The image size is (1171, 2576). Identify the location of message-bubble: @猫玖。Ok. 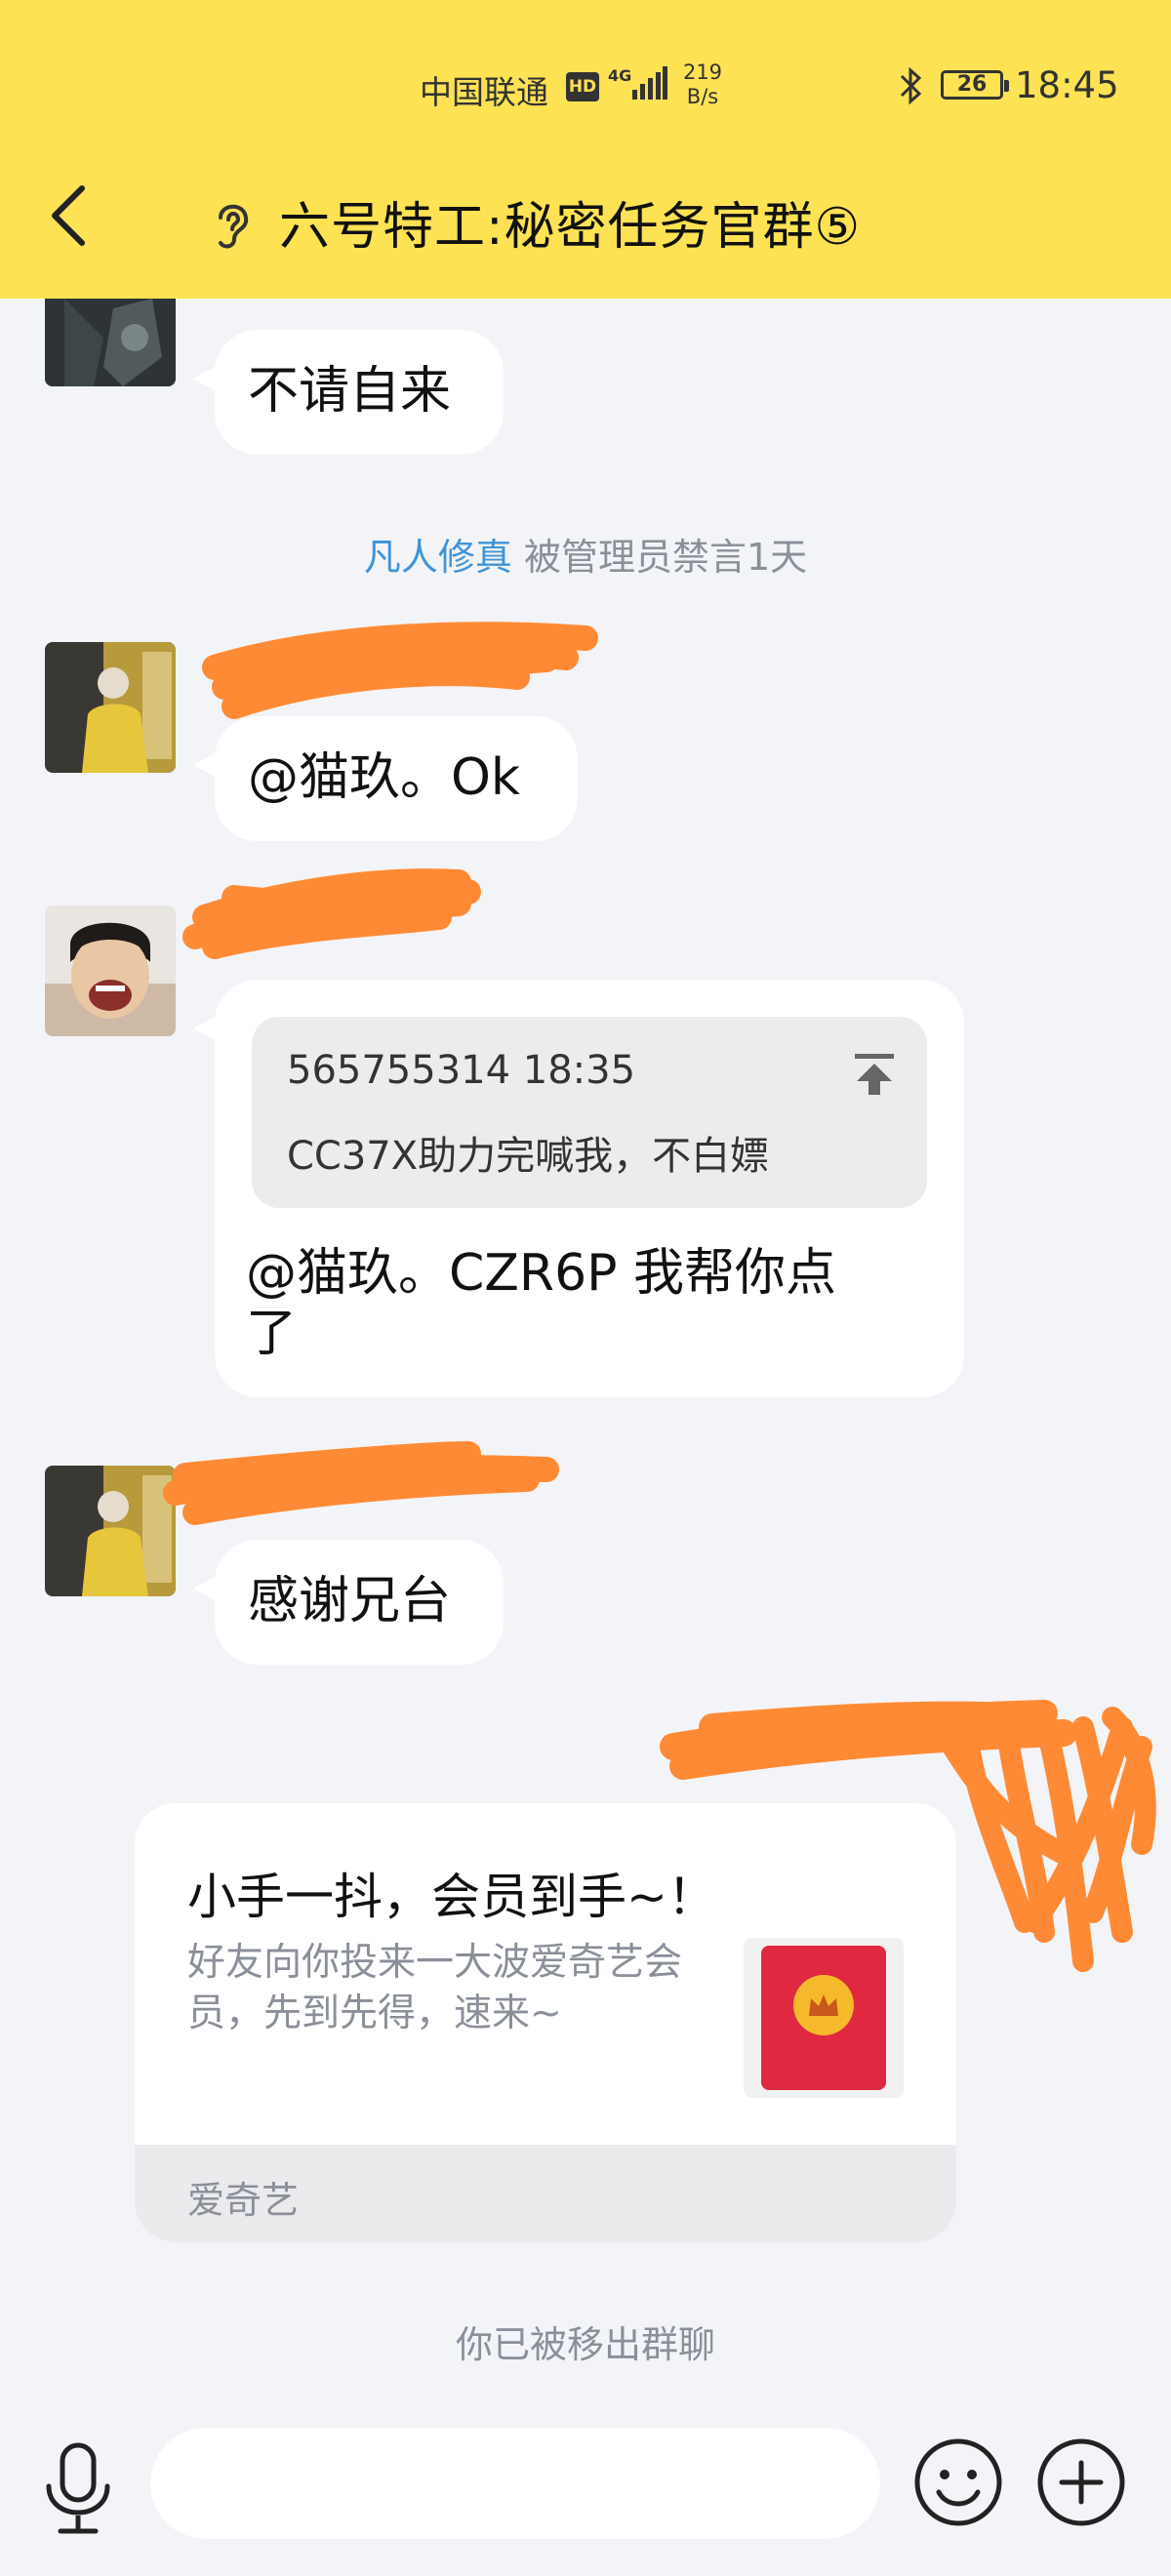
(385, 778).